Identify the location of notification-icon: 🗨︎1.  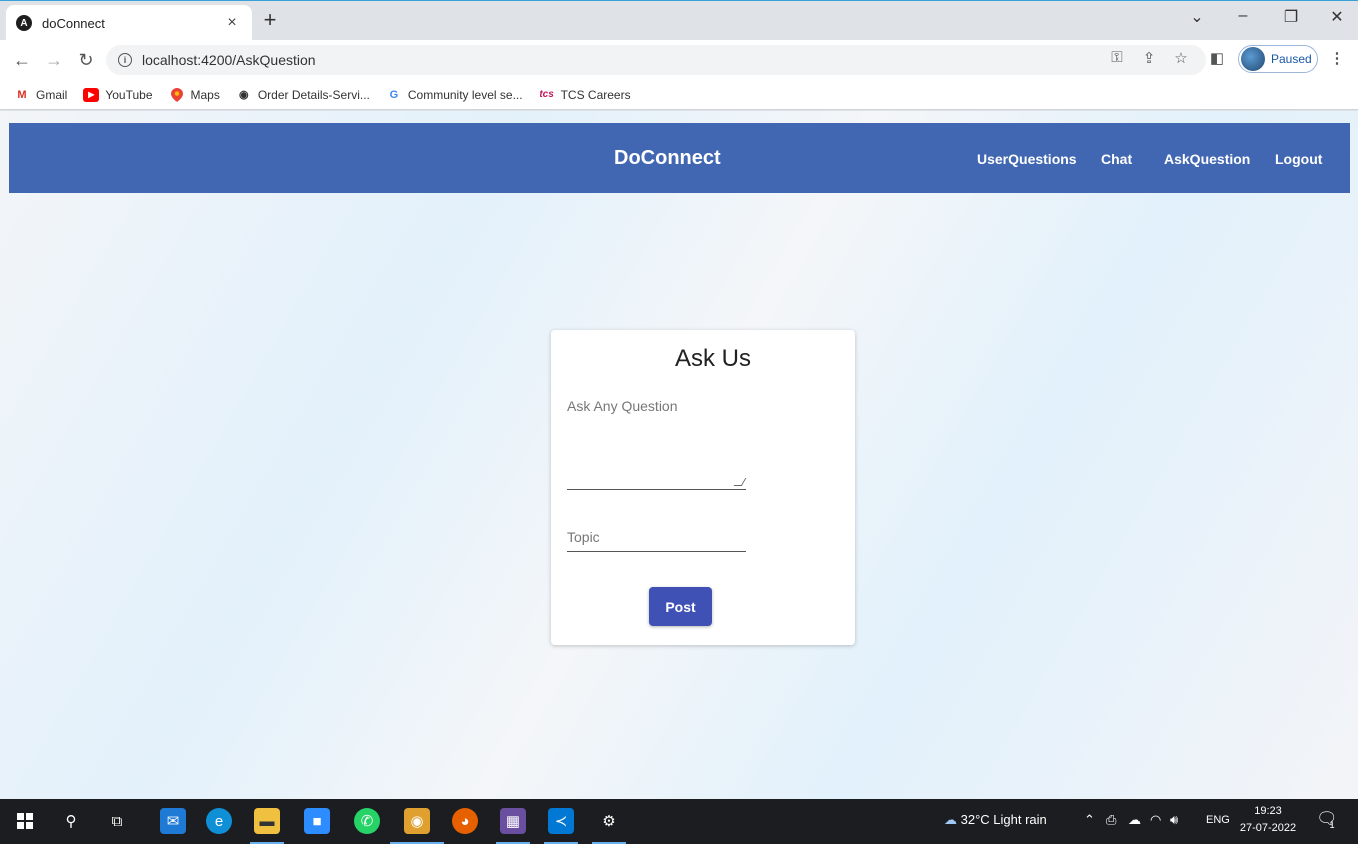
(1329, 819).